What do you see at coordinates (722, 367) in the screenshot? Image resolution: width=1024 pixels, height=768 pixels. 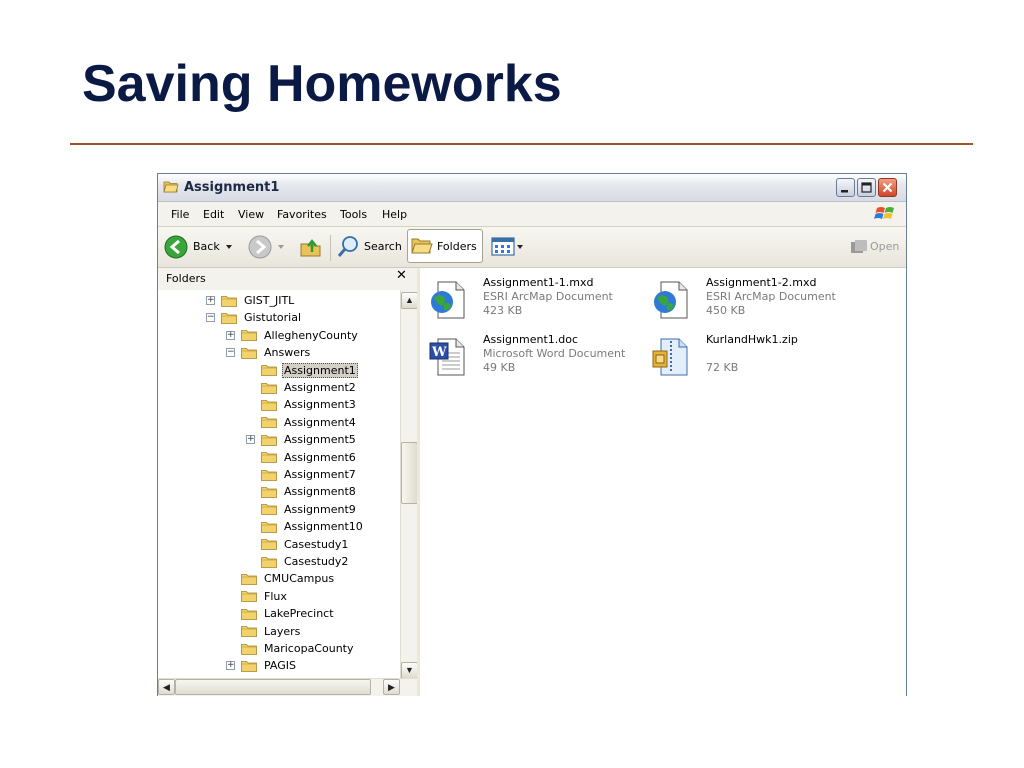 I see `file-size: 72 KB` at bounding box center [722, 367].